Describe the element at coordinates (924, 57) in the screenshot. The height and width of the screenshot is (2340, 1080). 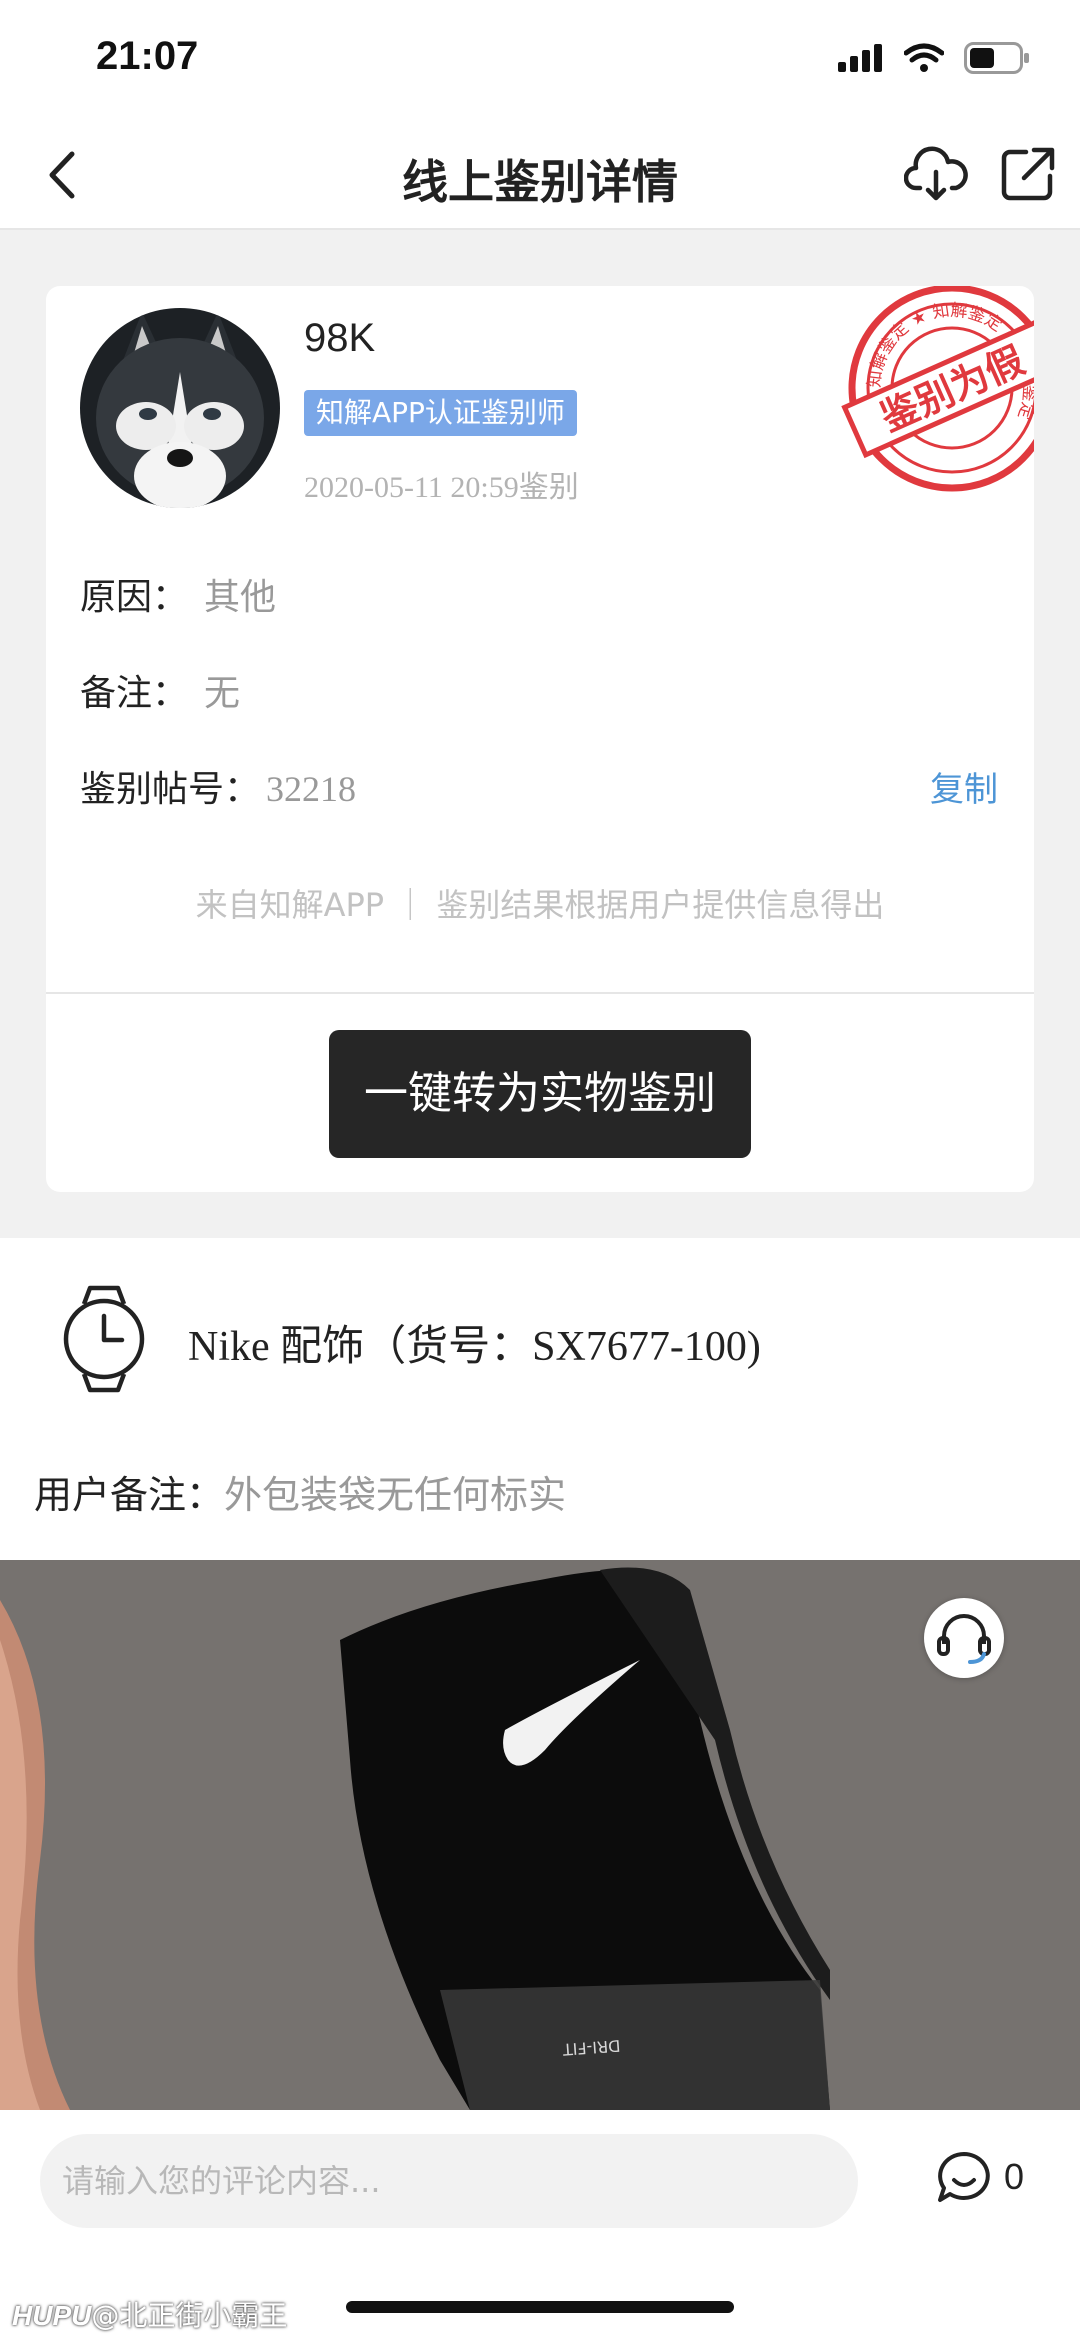
I see `wifi-icon` at that location.